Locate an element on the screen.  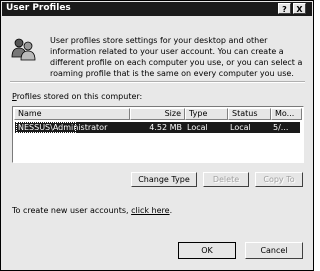
help-button: ? is located at coordinates (284, 8).